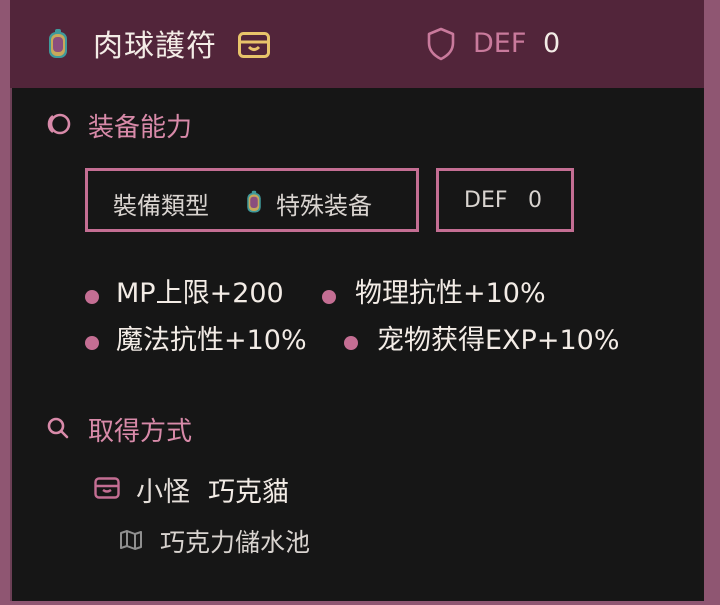  I want to click on map-icon, so click(131, 542).